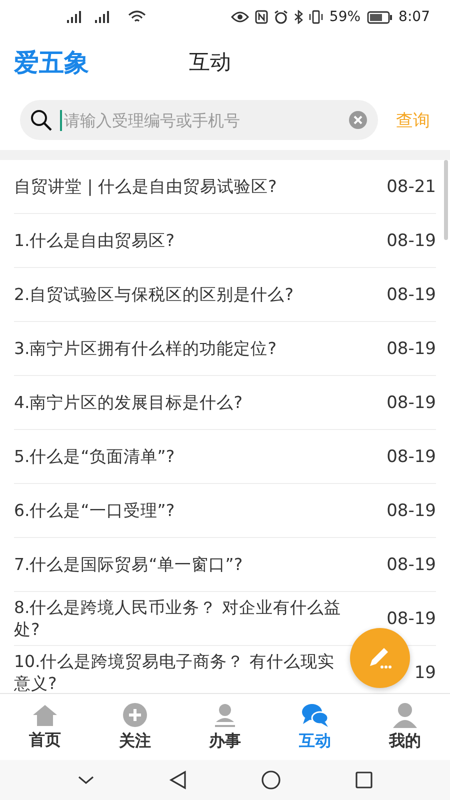 The image size is (450, 800). I want to click on question-title: 6.什么是“一口受理”?, so click(179, 511).